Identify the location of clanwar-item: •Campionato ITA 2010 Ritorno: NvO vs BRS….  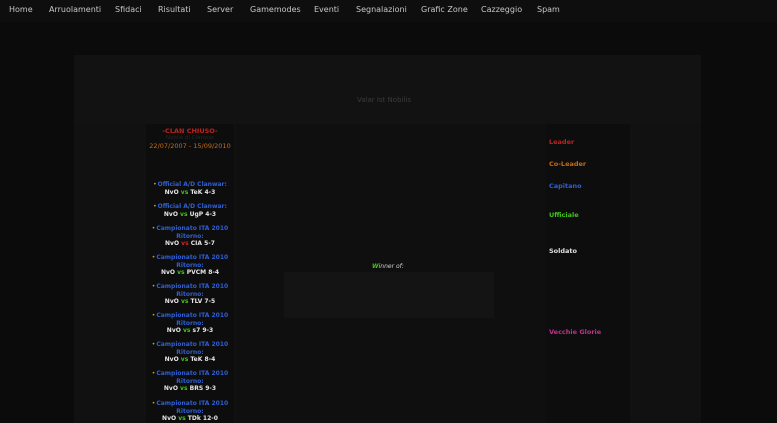
(190, 381).